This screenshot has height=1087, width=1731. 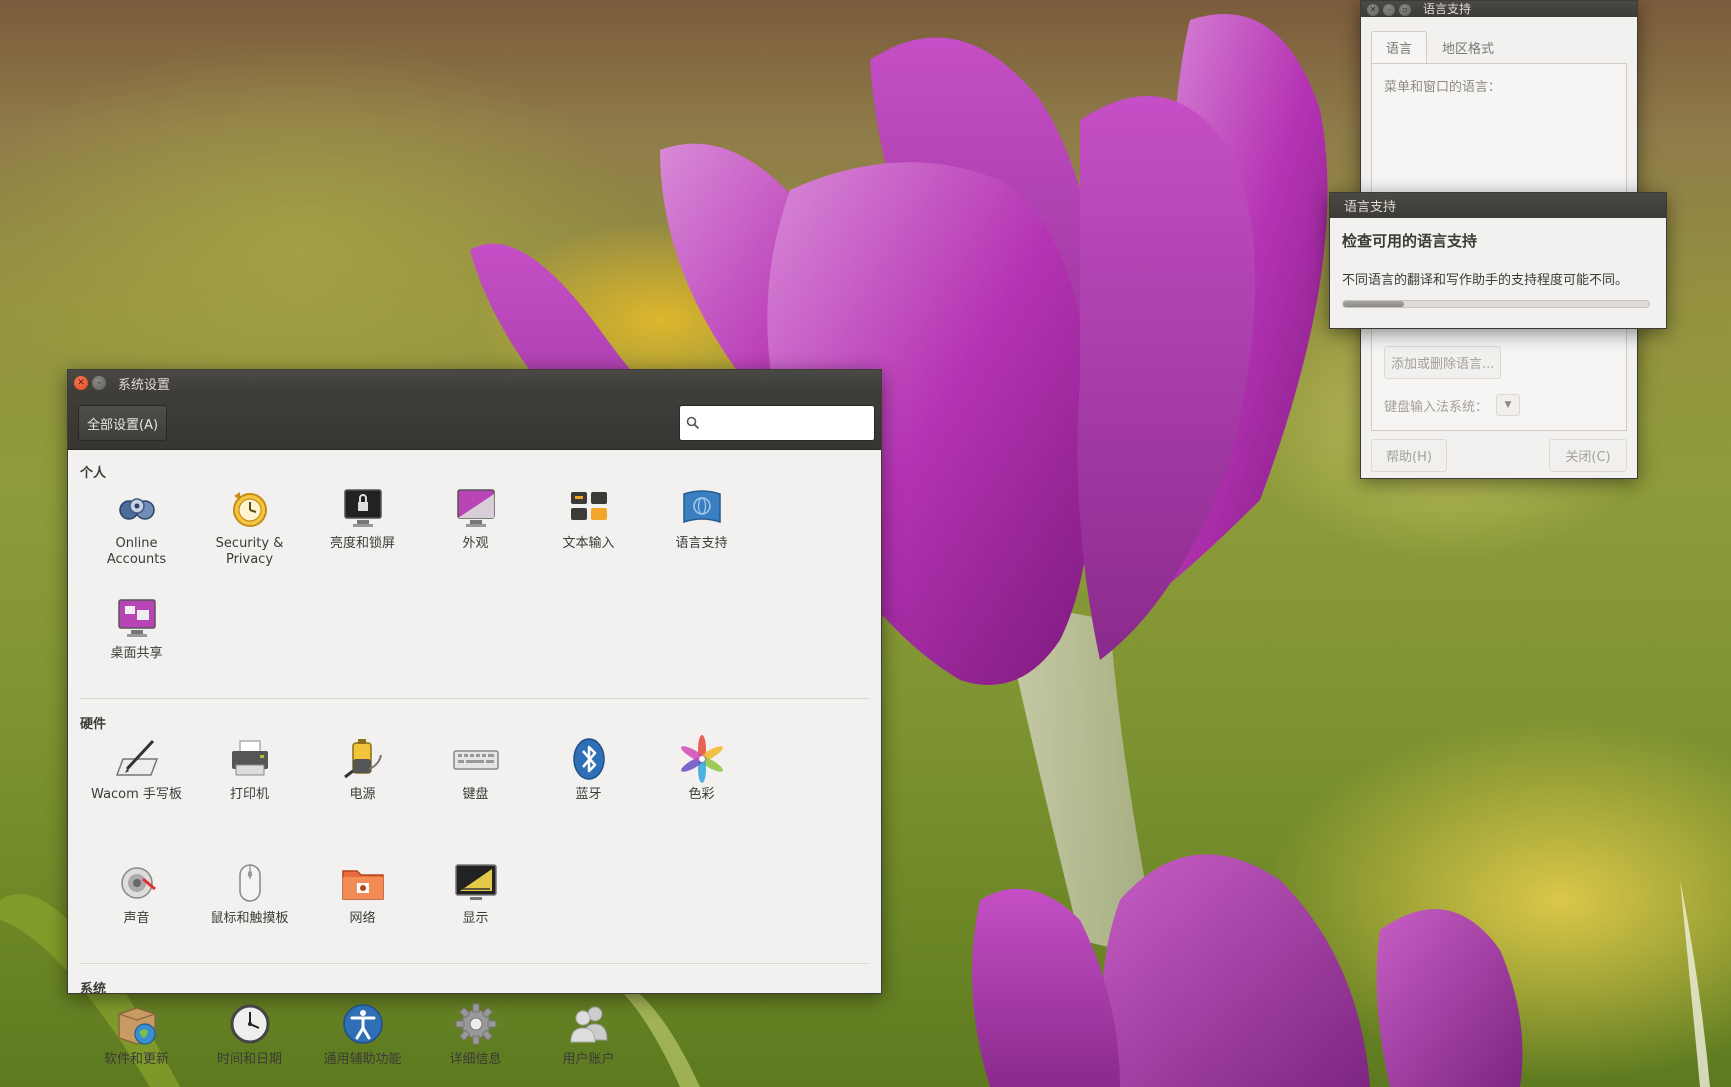 I want to click on section-title-personal: 个人, so click(x=93, y=473).